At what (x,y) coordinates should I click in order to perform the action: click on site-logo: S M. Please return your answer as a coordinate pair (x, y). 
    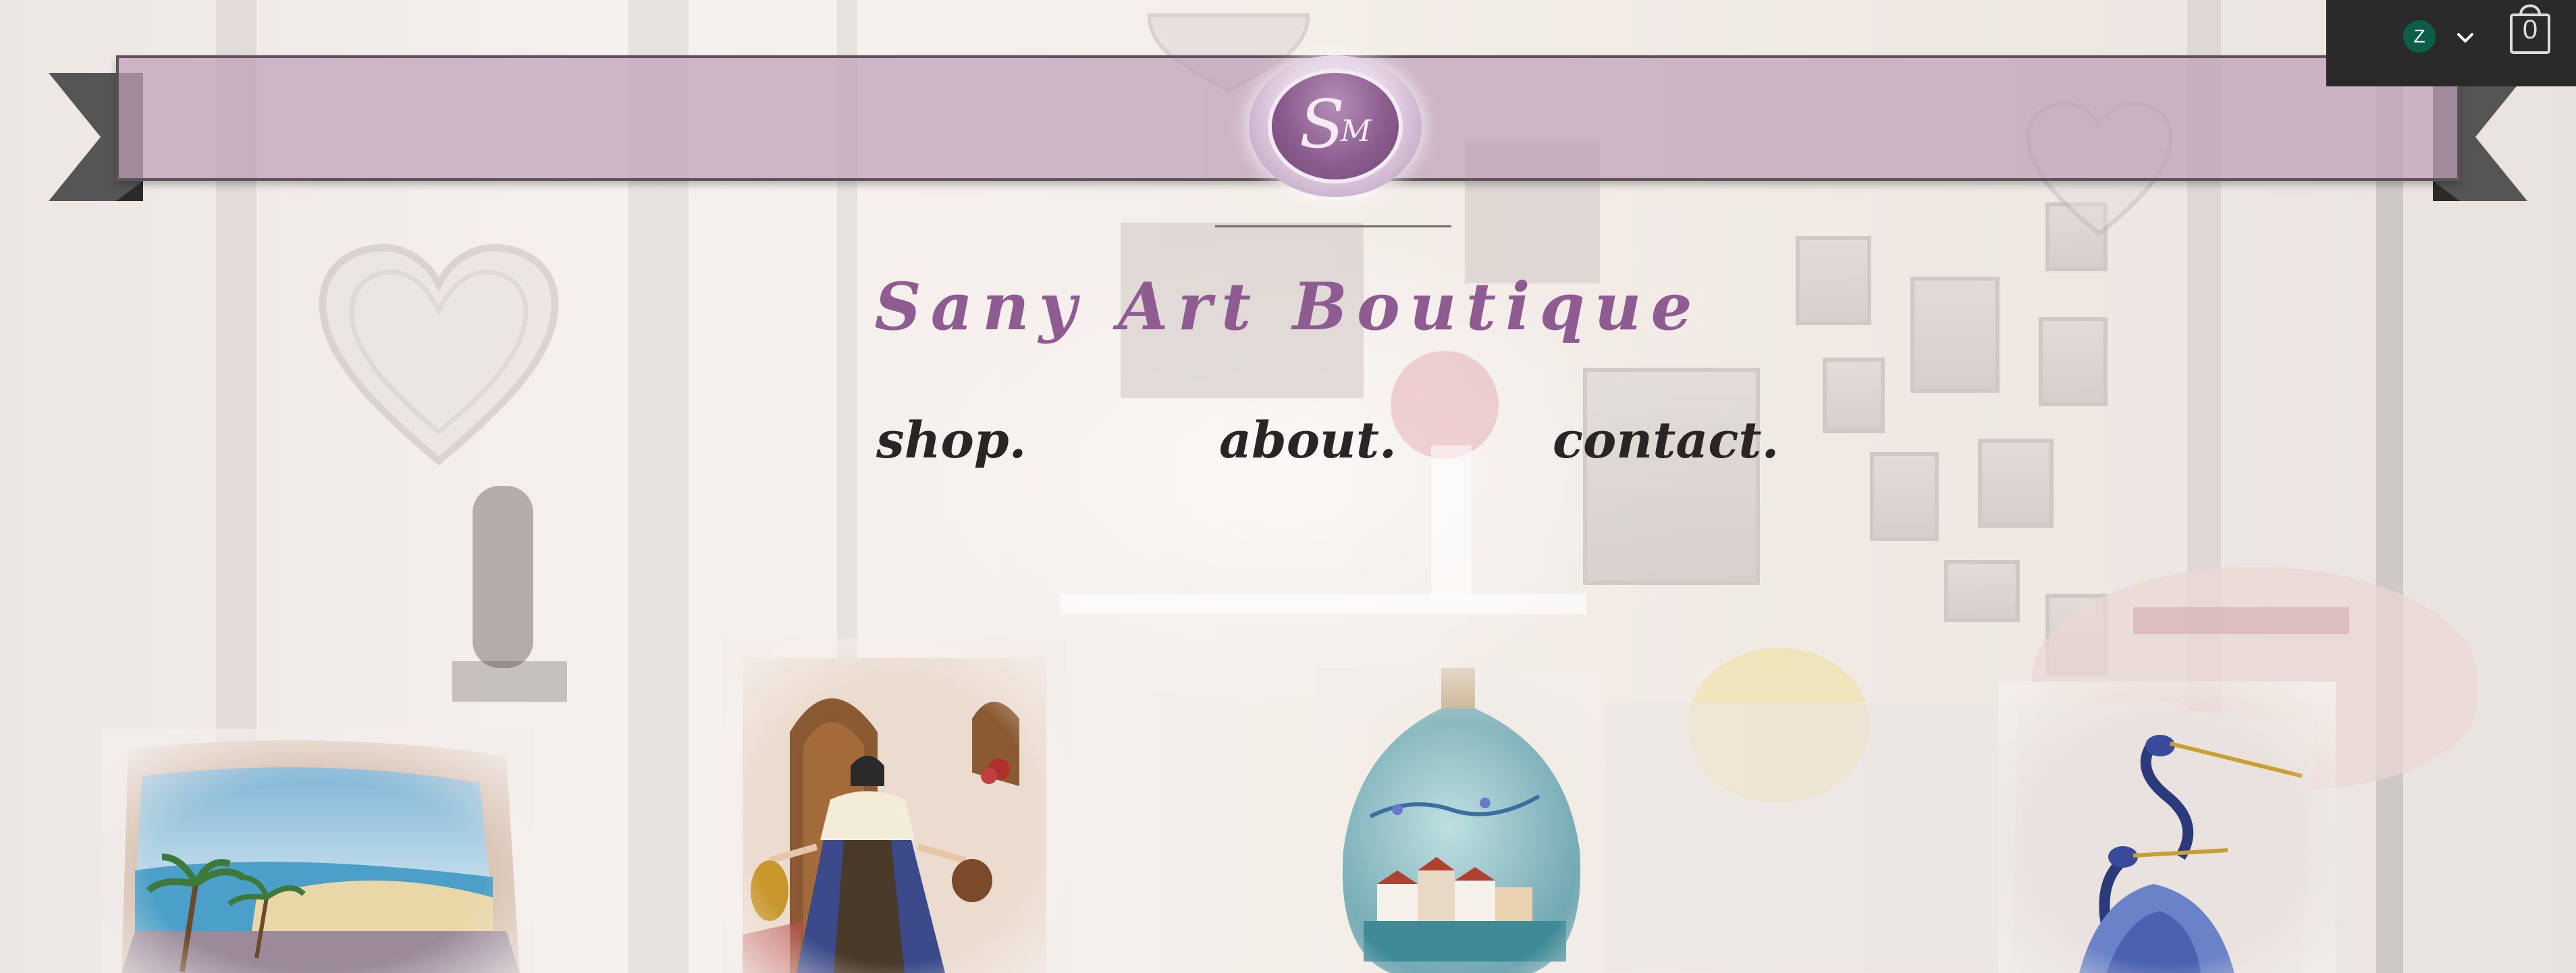
    Looking at the image, I should click on (1335, 126).